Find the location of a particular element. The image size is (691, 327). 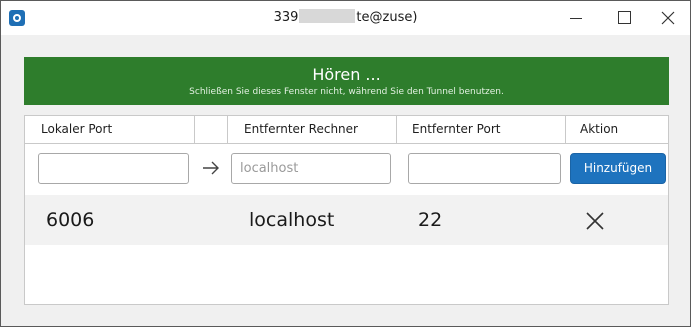

row-remote-host: localhost is located at coordinates (292, 220).